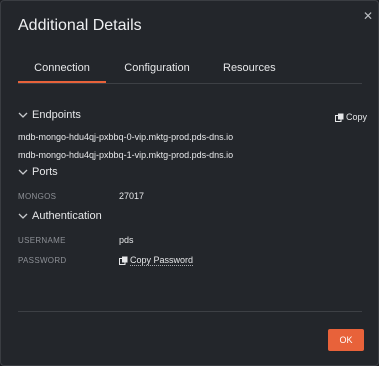 This screenshot has width=379, height=366. Describe the element at coordinates (132, 196) in the screenshot. I see `port-value: 27017` at that location.